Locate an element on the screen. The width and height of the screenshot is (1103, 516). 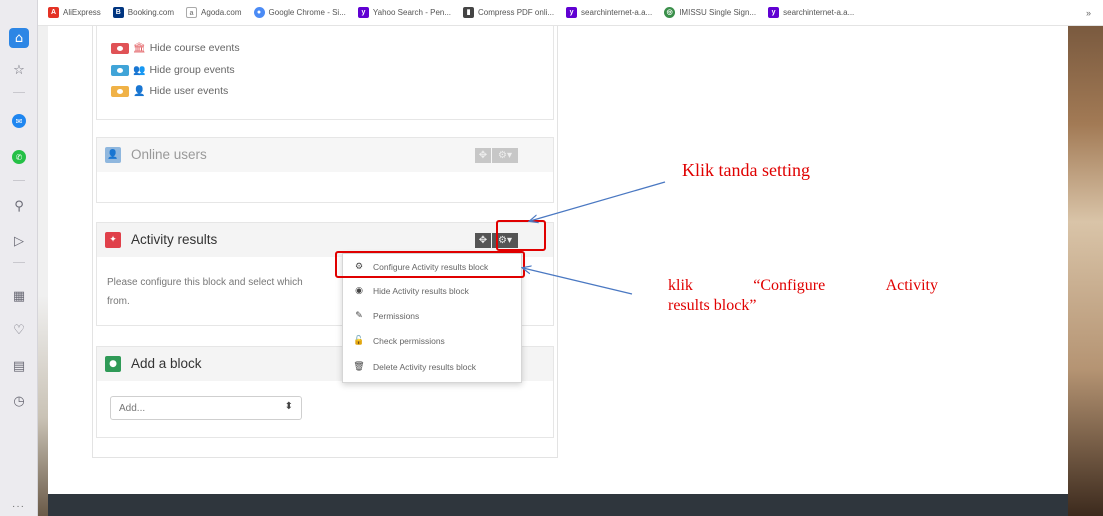
star-icon: ☆ is located at coordinates (19, 70).